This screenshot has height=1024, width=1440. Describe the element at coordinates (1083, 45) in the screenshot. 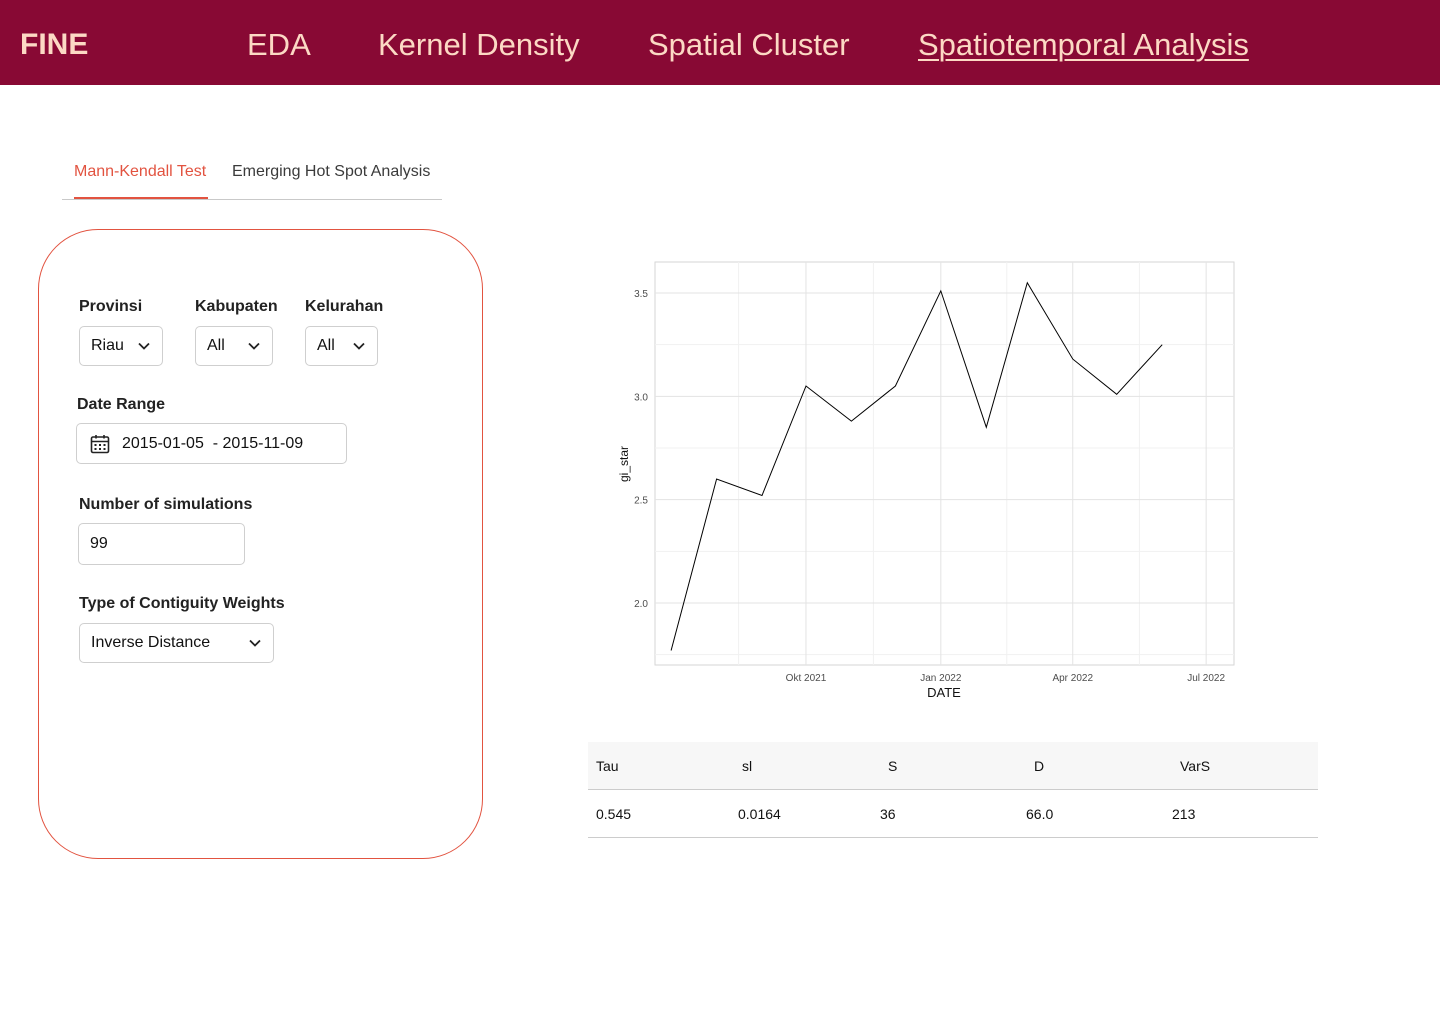

I see `nav-item-spatiotemporal-analysis: Spatiotemporal Analysis` at that location.